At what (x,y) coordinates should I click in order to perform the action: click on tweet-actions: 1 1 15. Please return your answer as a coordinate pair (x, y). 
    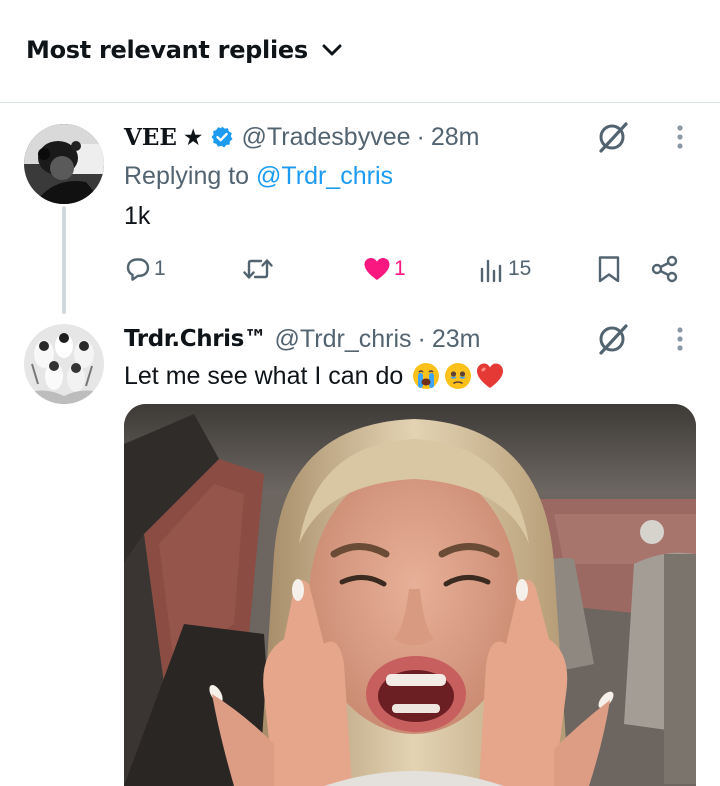
    Looking at the image, I should click on (404, 269).